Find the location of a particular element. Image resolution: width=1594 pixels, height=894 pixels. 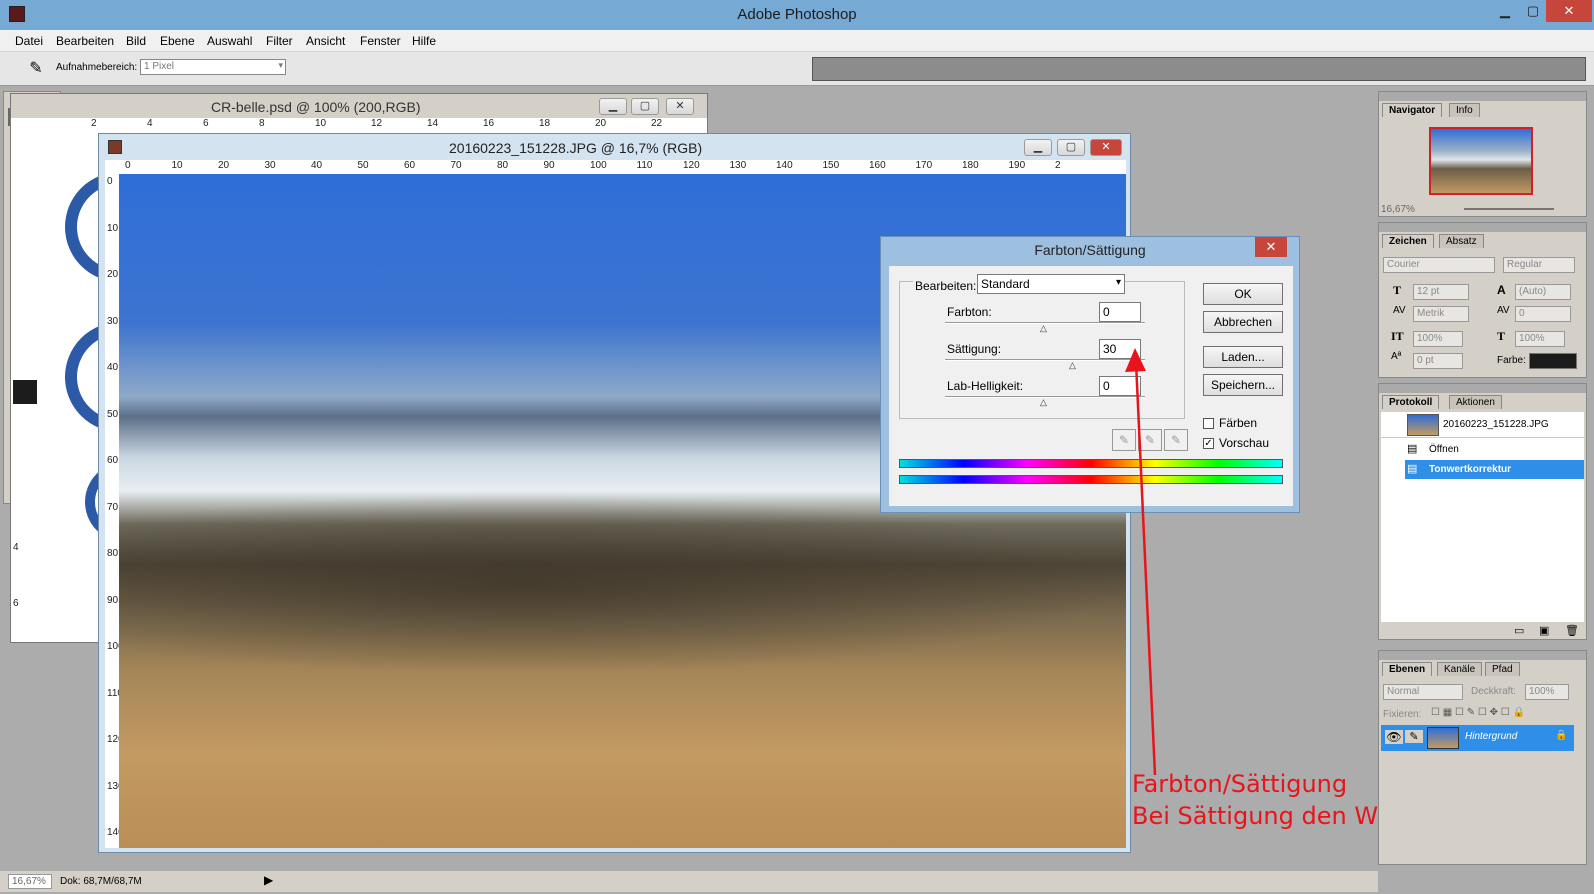

vertical-scale-icon: IT is located at coordinates (1397, 336).